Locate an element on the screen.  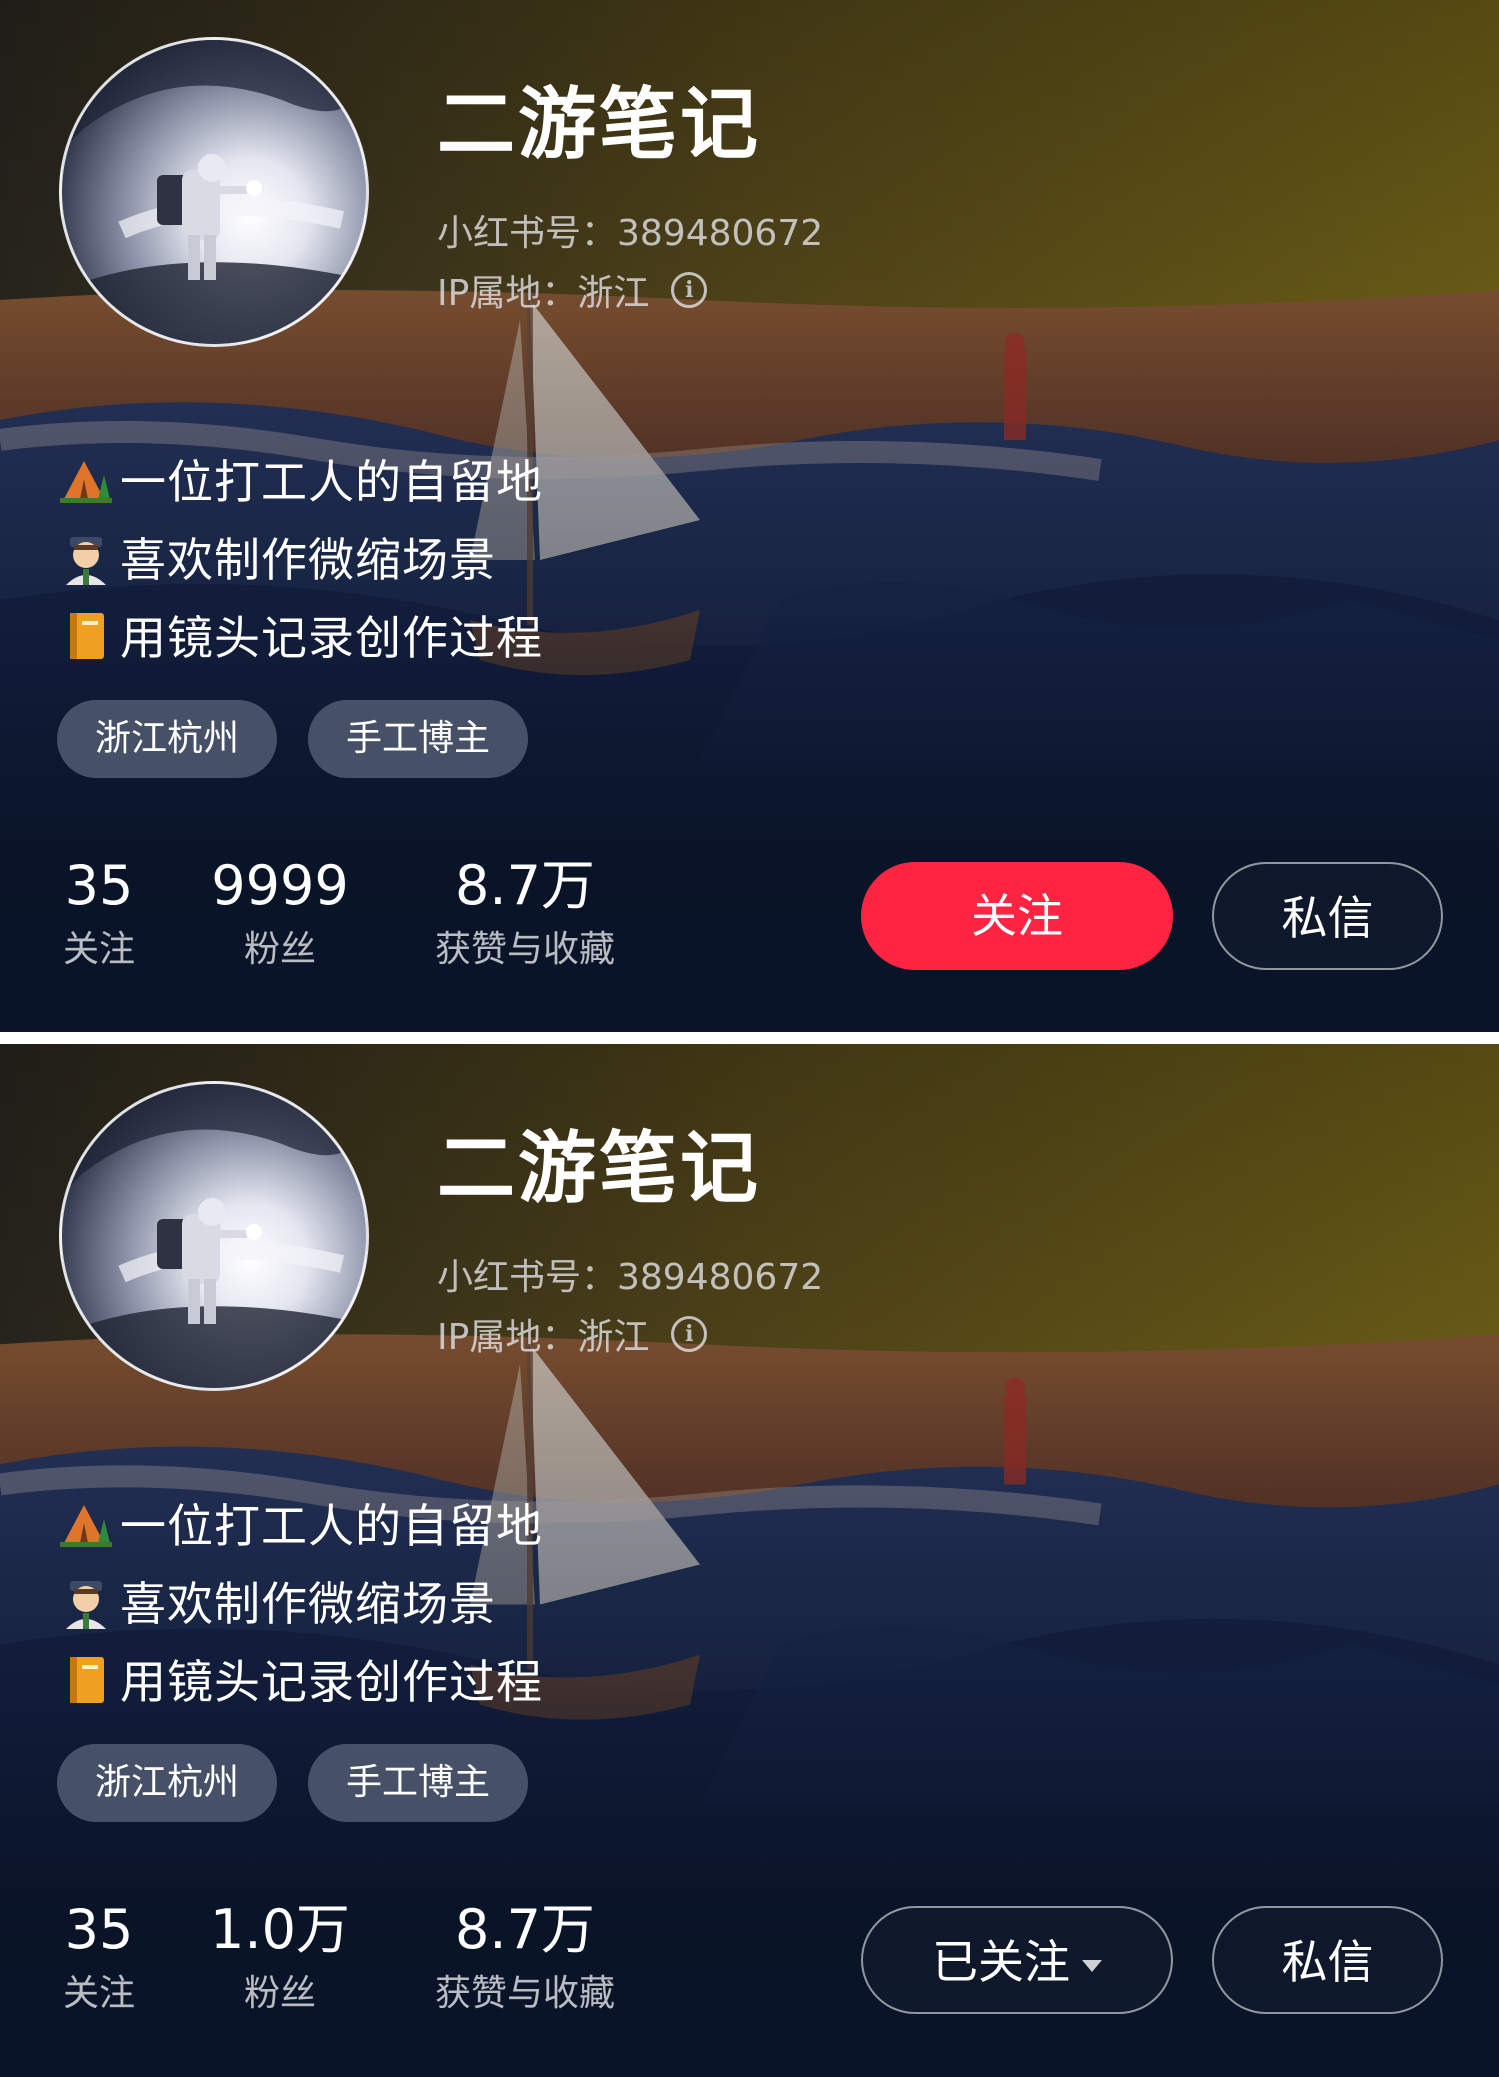
caret-down-icon is located at coordinates (1092, 1965).